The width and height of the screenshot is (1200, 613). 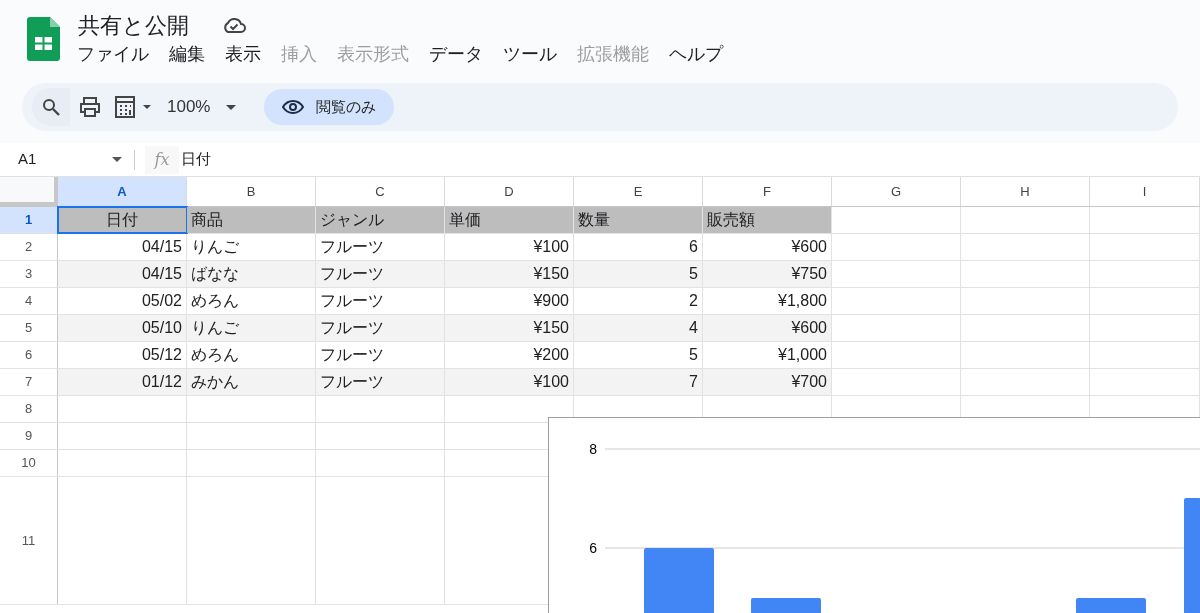 I want to click on menu-item: ヘルプ, so click(x=696, y=54).